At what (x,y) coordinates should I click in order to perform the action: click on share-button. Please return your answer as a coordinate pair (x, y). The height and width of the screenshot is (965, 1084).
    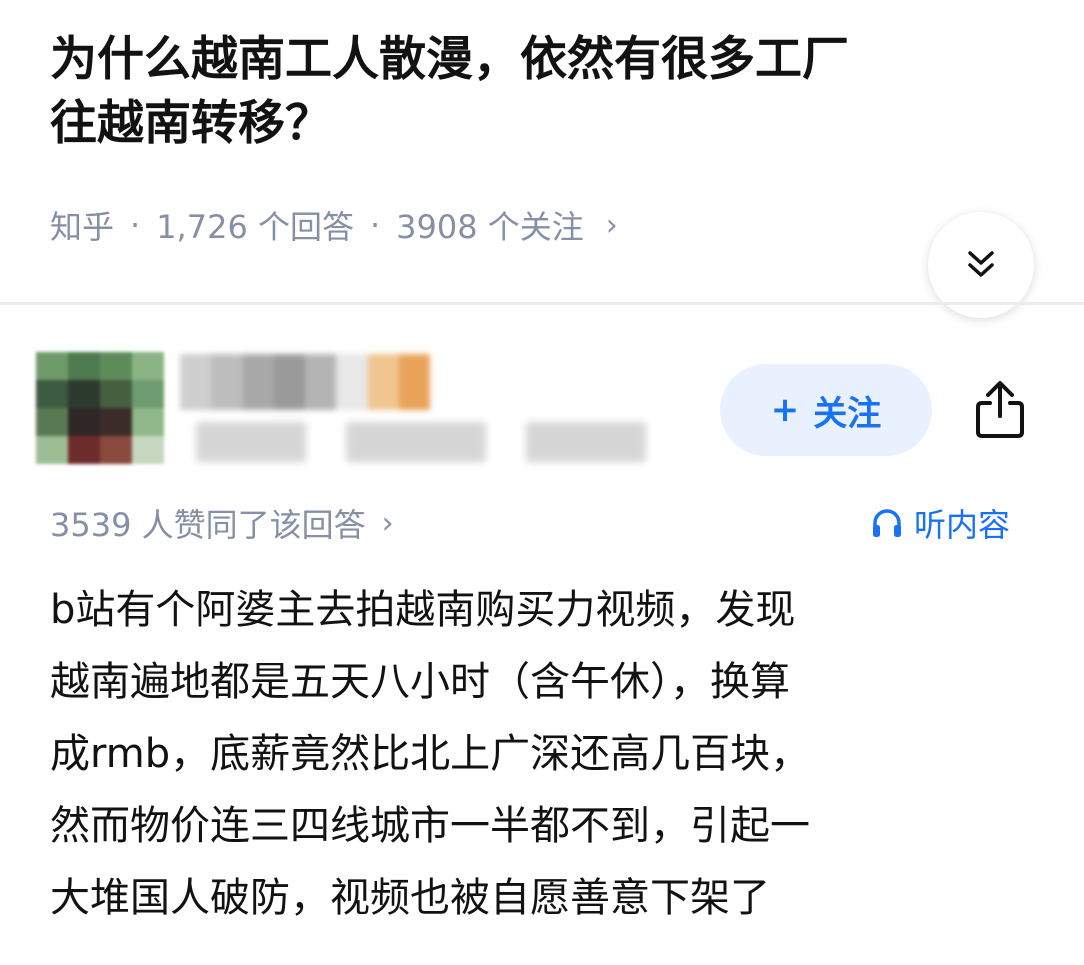
    Looking at the image, I should click on (1000, 409).